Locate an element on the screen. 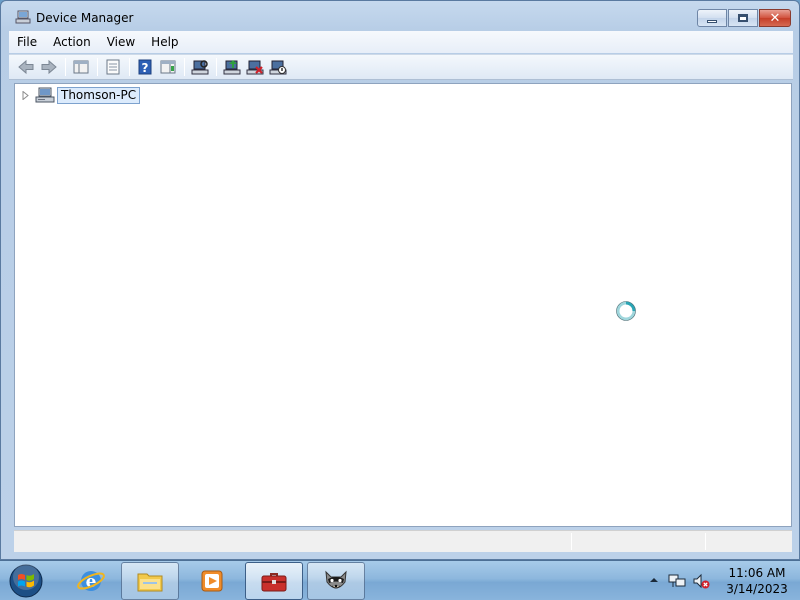 This screenshot has width=800, height=600. scan-hardware-icon is located at coordinates (200, 67).